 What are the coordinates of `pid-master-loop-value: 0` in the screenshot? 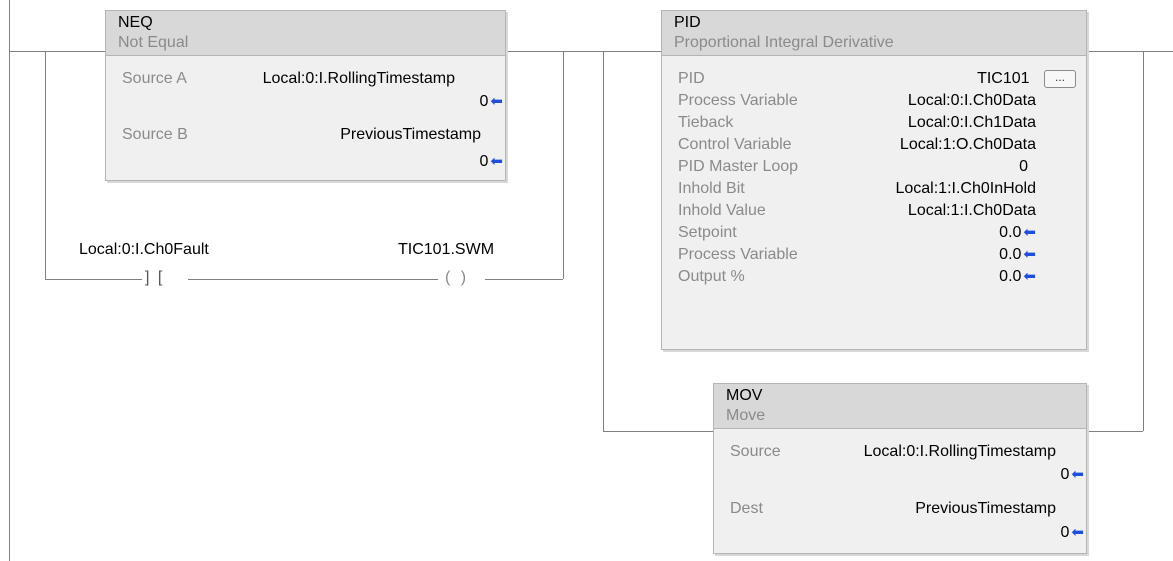 It's located at (1023, 167).